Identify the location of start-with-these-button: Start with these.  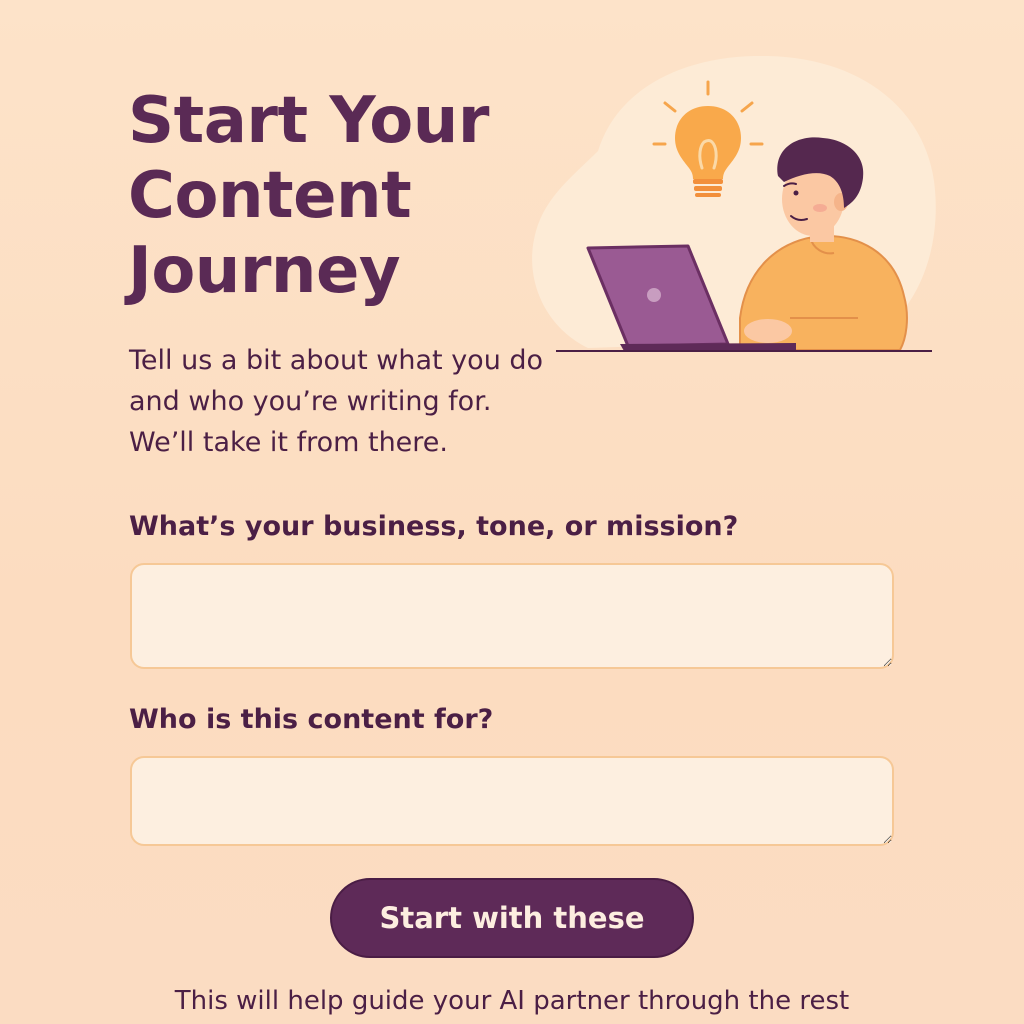
(512, 918).